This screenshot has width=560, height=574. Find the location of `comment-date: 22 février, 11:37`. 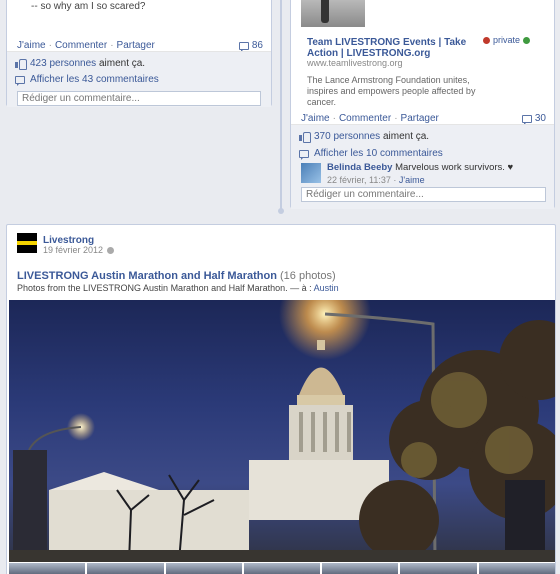

comment-date: 22 février, 11:37 is located at coordinates (359, 180).